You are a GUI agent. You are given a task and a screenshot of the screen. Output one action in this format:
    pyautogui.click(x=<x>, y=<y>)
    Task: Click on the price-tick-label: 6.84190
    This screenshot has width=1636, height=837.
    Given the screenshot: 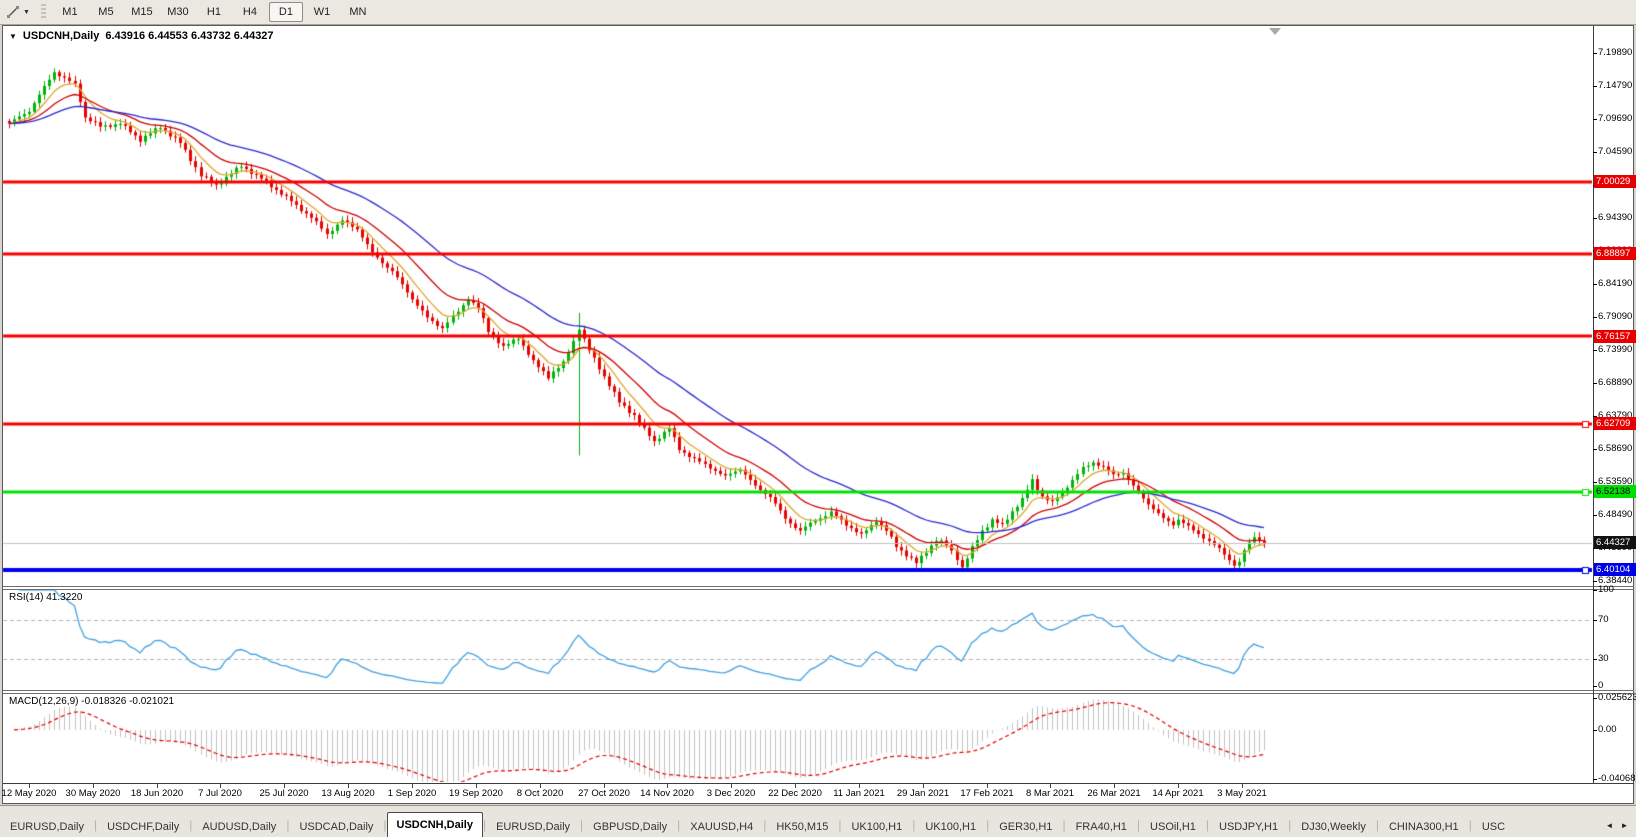 What is the action you would take?
    pyautogui.click(x=1615, y=283)
    